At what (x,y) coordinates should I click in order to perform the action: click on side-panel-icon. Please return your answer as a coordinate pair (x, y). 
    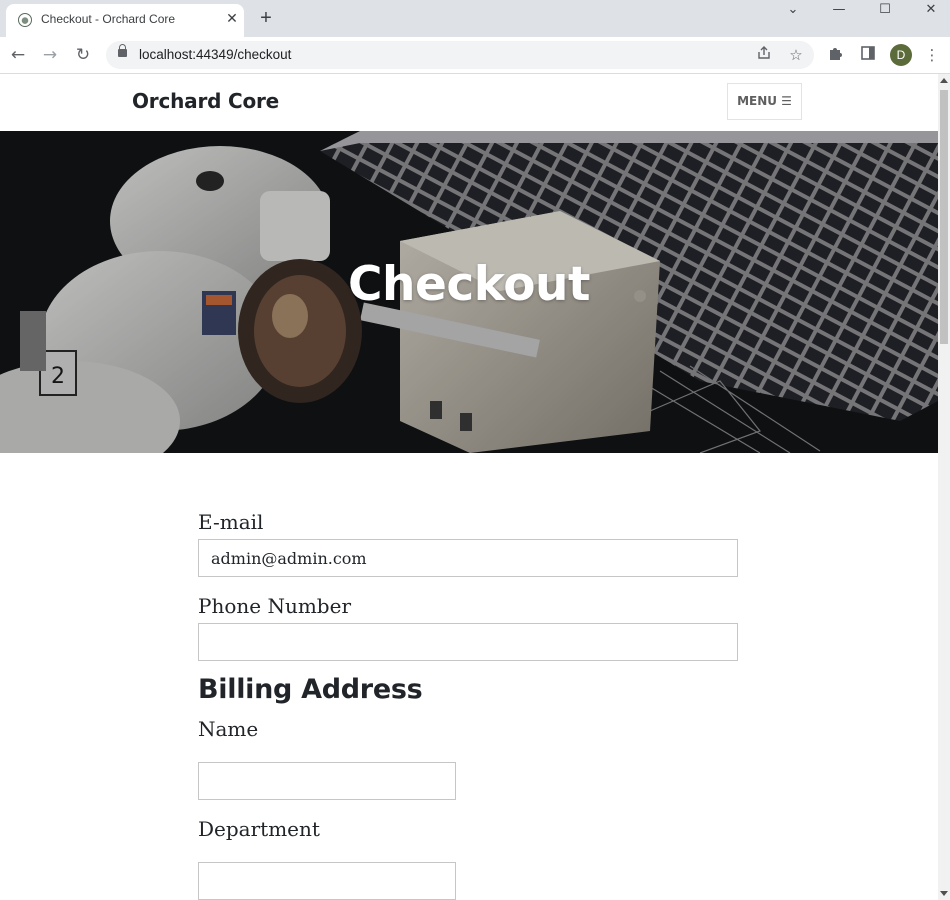
    Looking at the image, I should click on (868, 55).